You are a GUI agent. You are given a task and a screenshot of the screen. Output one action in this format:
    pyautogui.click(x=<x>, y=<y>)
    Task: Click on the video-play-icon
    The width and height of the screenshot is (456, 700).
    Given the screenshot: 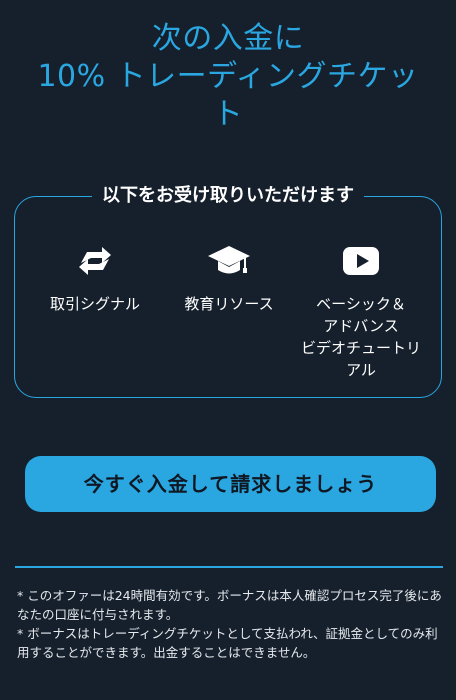 What is the action you would take?
    pyautogui.click(x=361, y=261)
    